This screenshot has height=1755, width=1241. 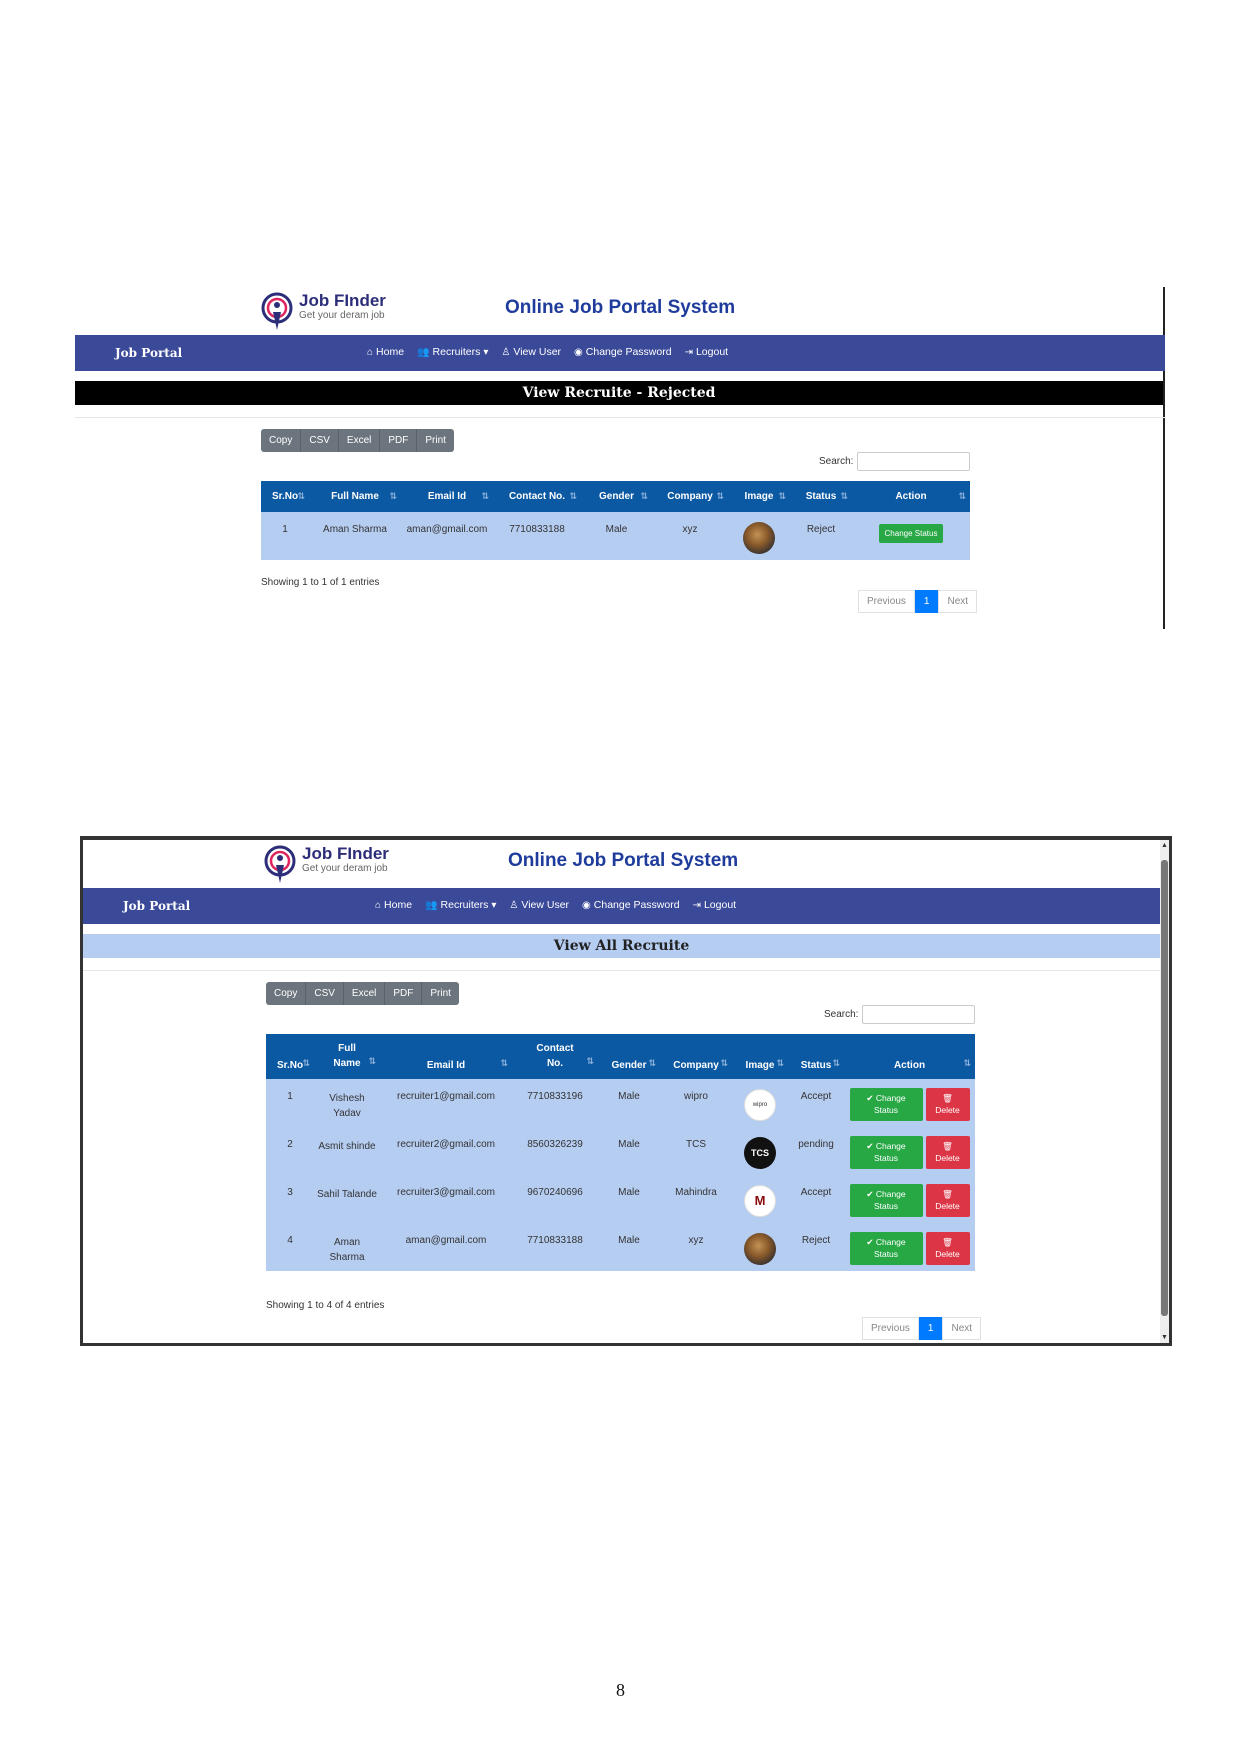 I want to click on change-status-button: Change Status, so click(x=911, y=533).